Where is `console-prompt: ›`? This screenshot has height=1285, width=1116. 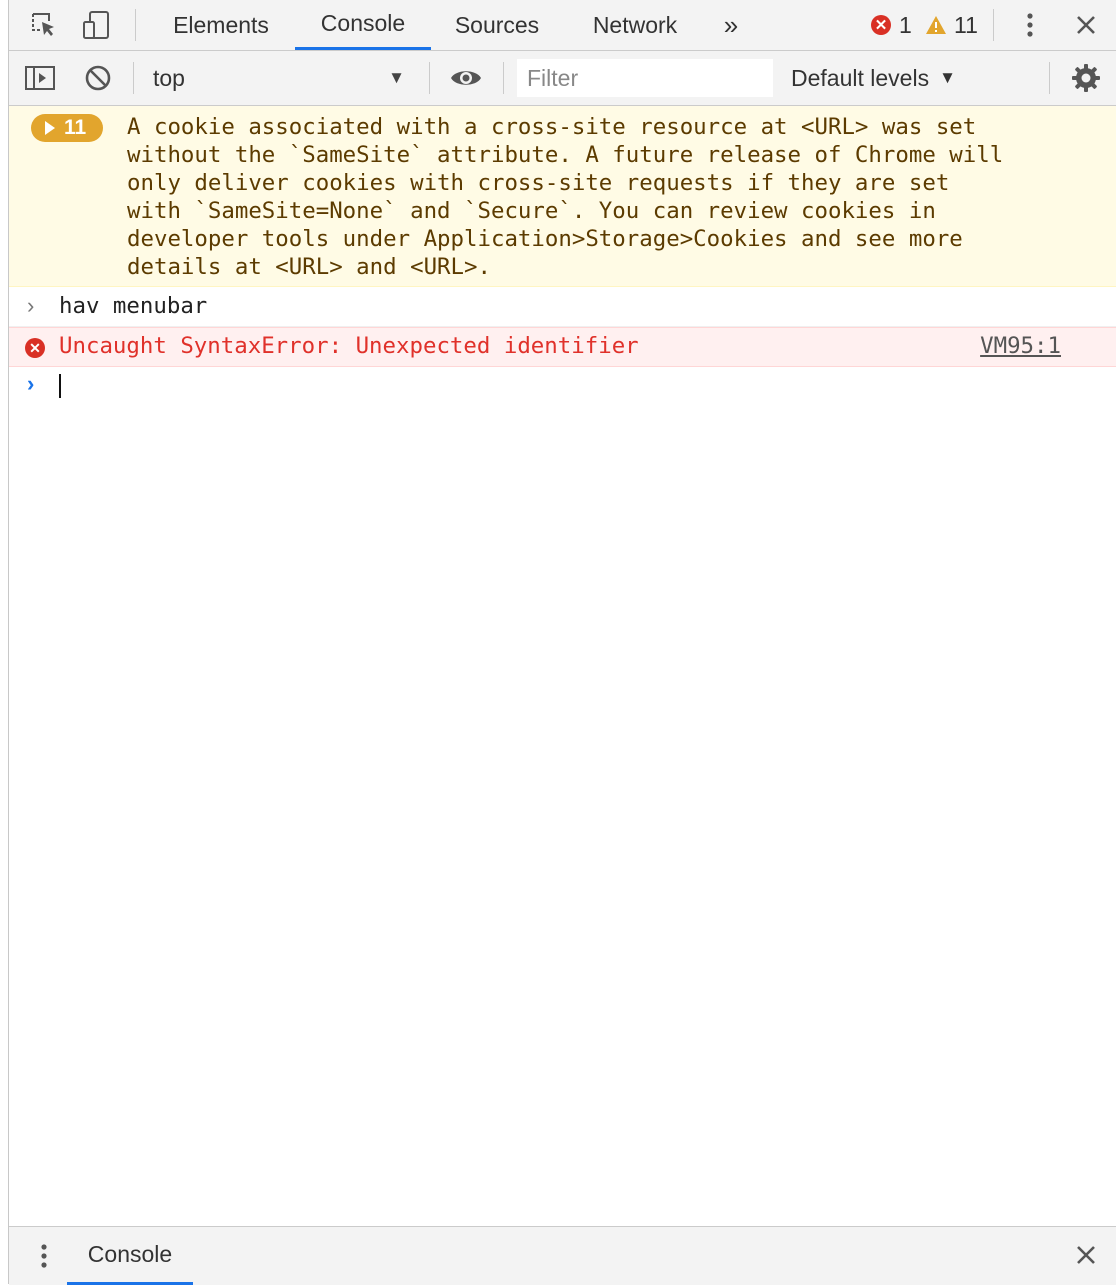 console-prompt: › is located at coordinates (562, 386).